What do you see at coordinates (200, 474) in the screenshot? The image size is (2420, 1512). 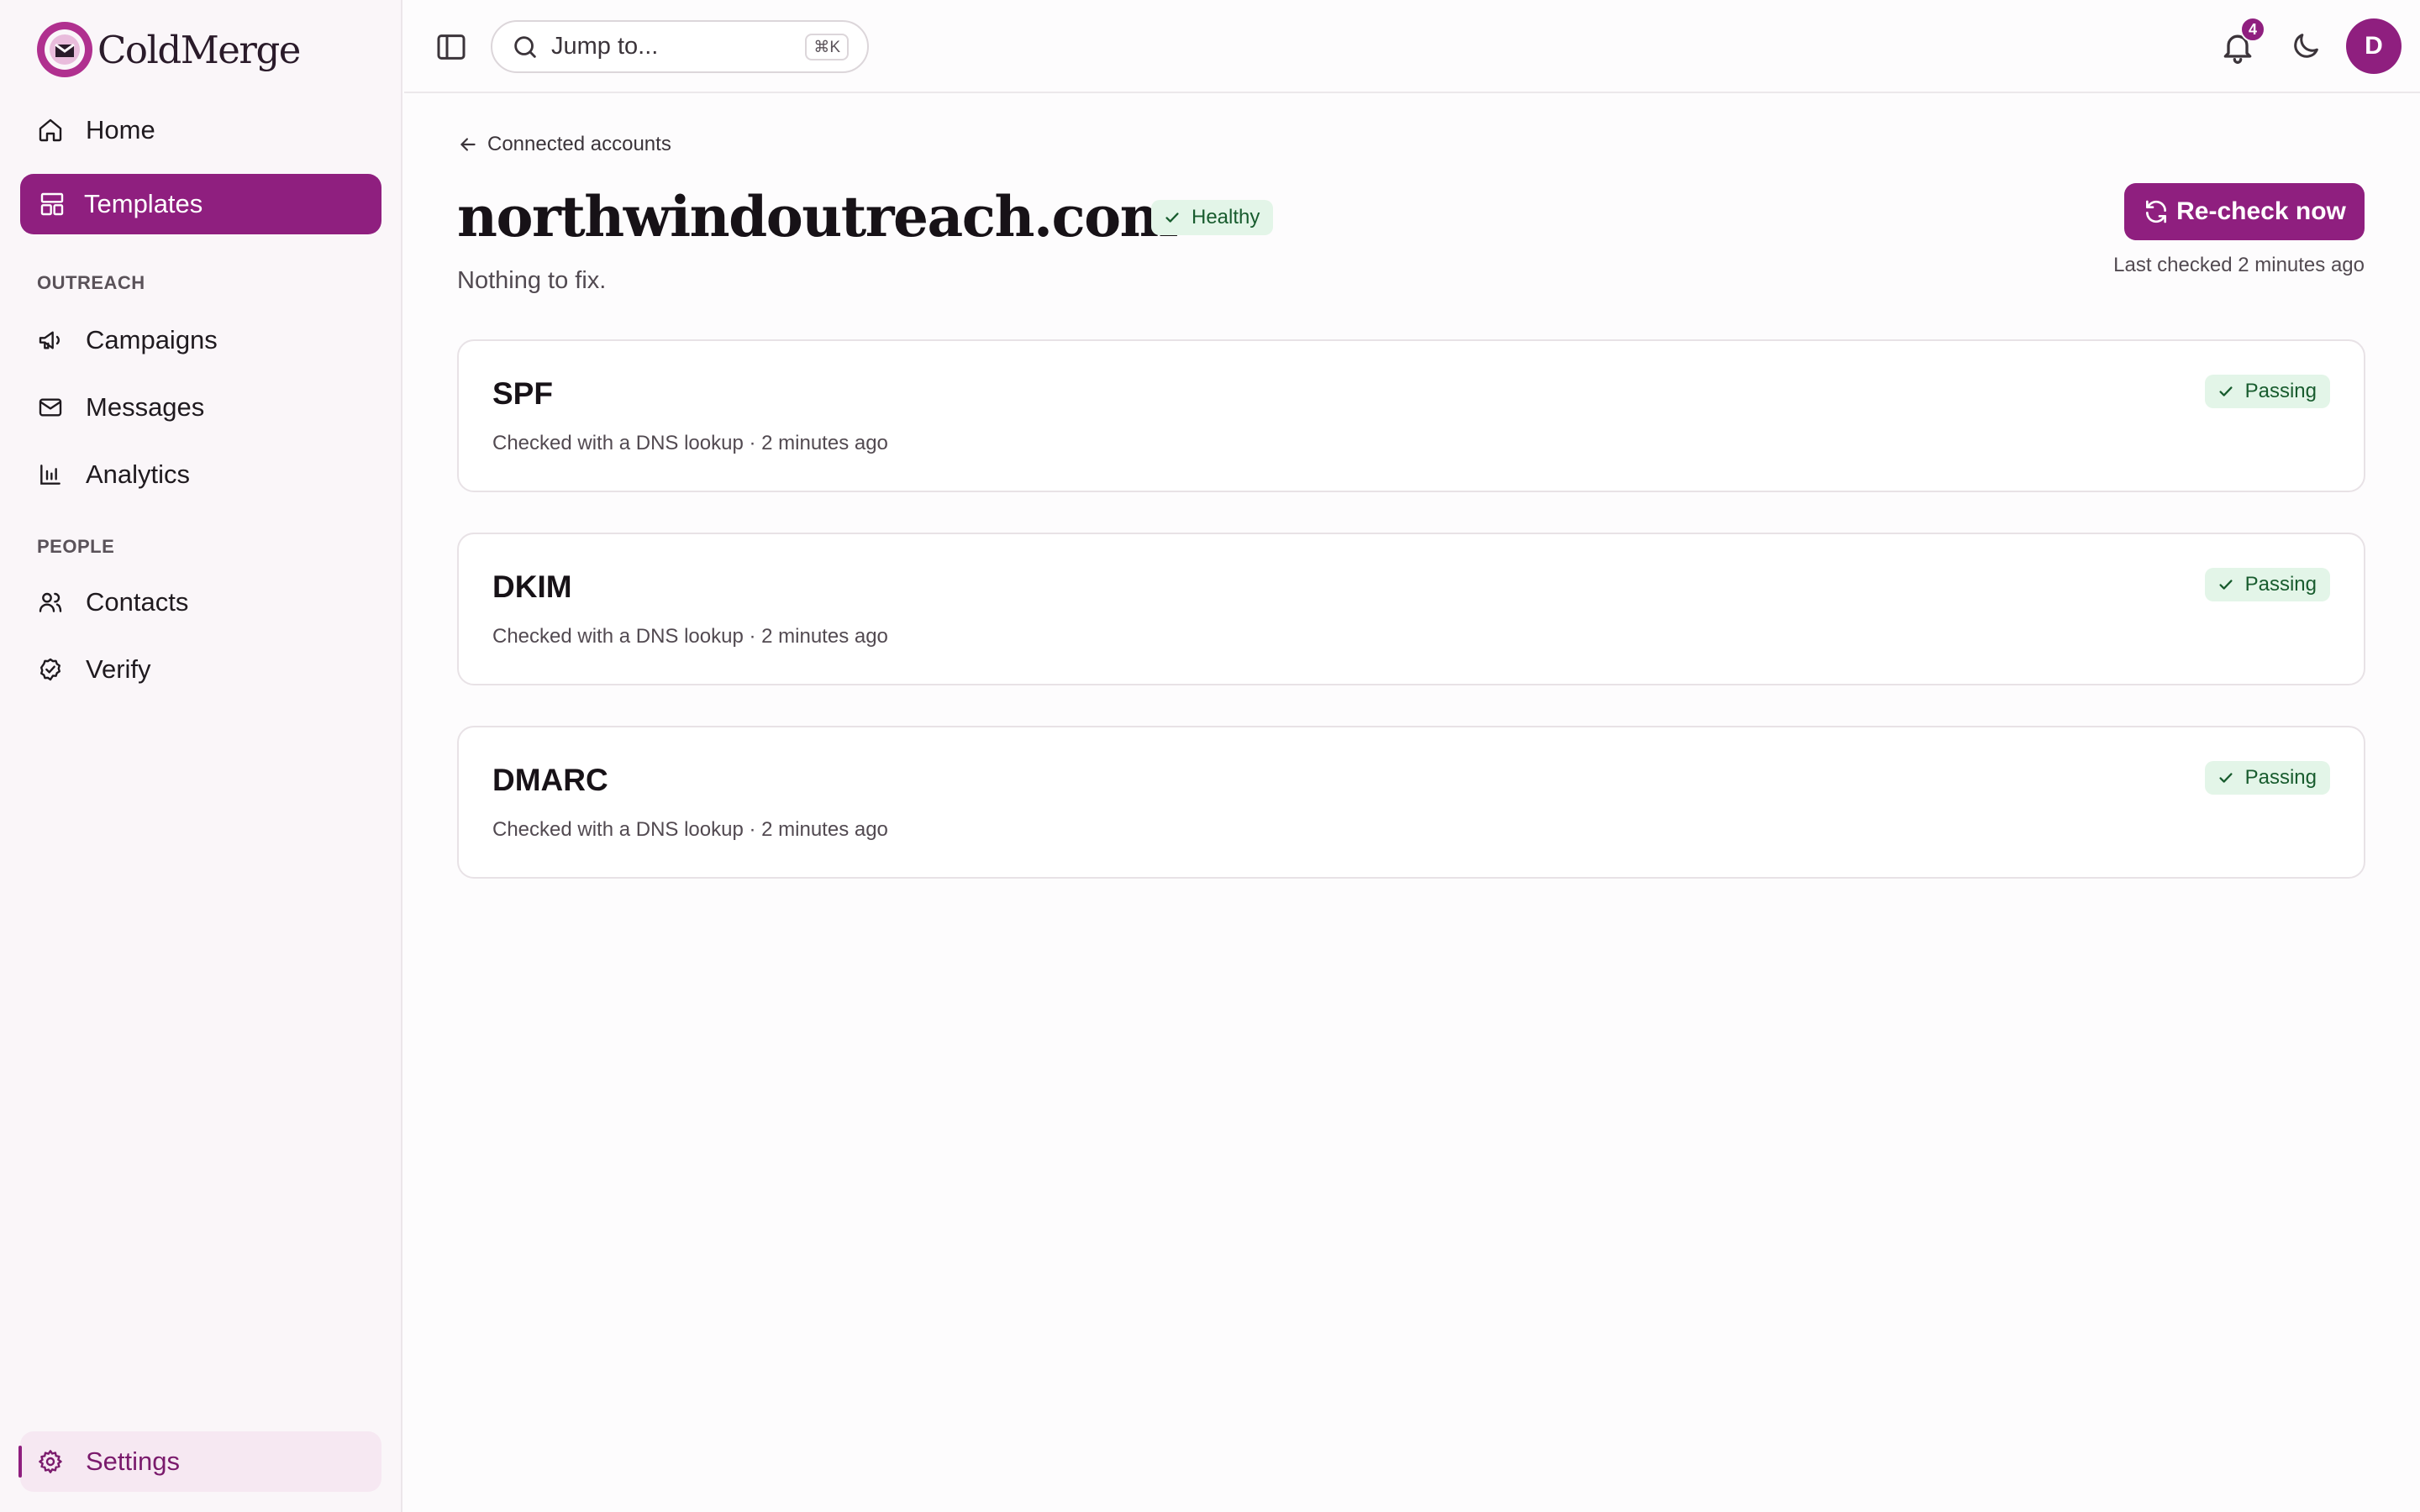 I see `sidebar-item-analytics: Analytics` at bounding box center [200, 474].